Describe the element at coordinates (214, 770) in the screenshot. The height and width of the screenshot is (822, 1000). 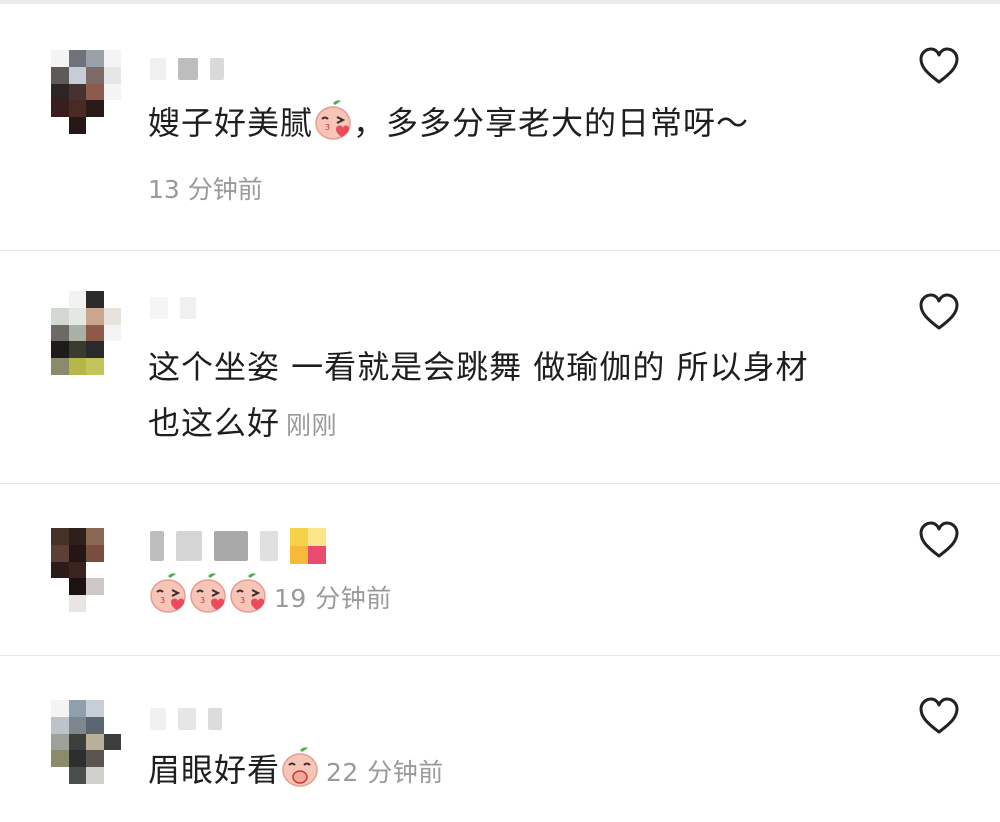
I see `comment-text-body: 眉眼好看` at that location.